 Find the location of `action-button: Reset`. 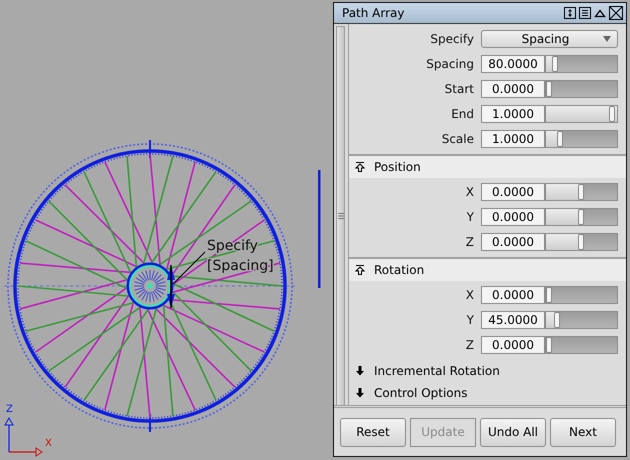

action-button: Reset is located at coordinates (373, 432).